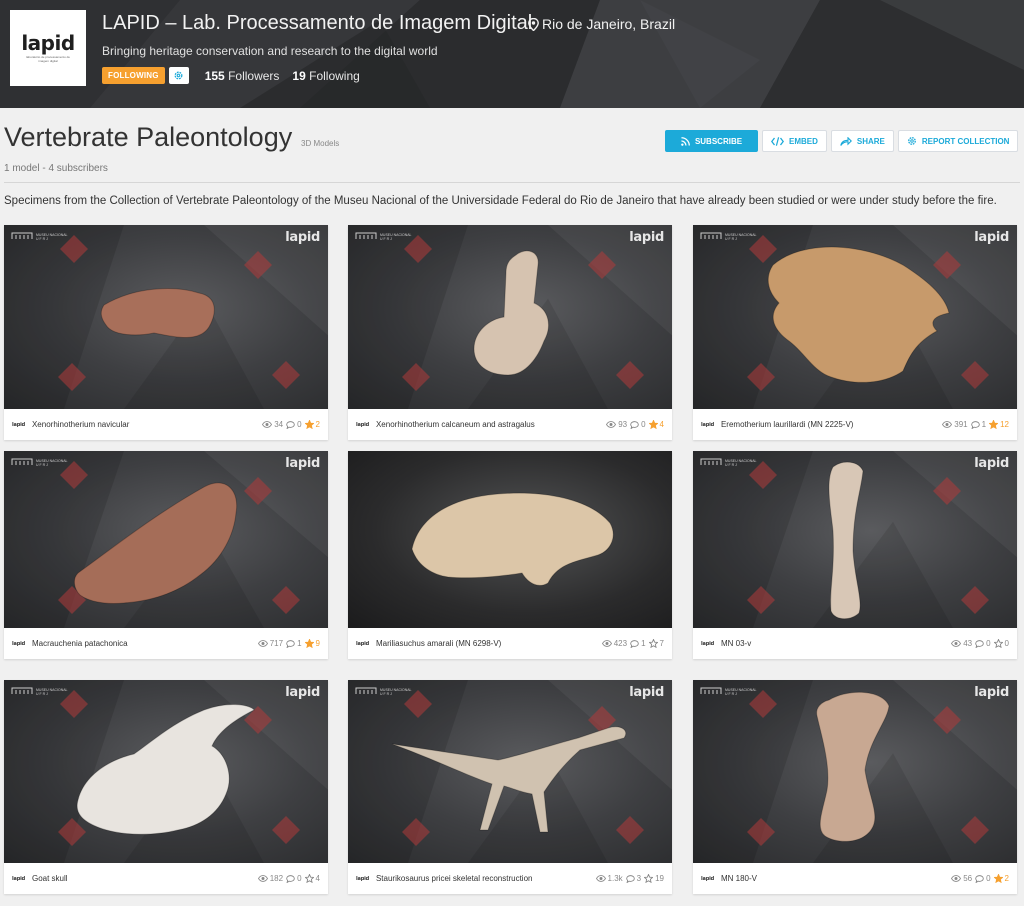 This screenshot has width=1024, height=906. I want to click on embed-button: EMBED, so click(794, 141).